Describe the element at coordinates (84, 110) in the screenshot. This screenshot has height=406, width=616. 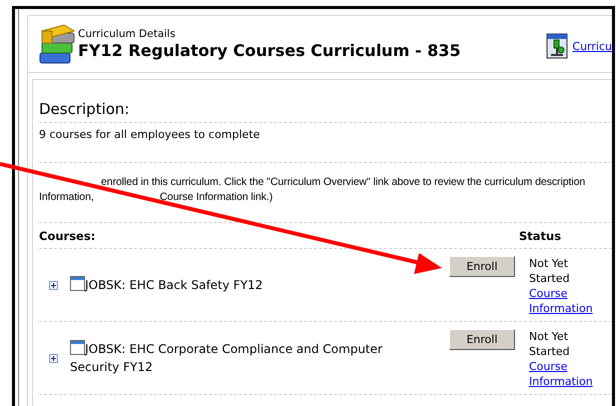
I see `description-heading: Description:` at that location.